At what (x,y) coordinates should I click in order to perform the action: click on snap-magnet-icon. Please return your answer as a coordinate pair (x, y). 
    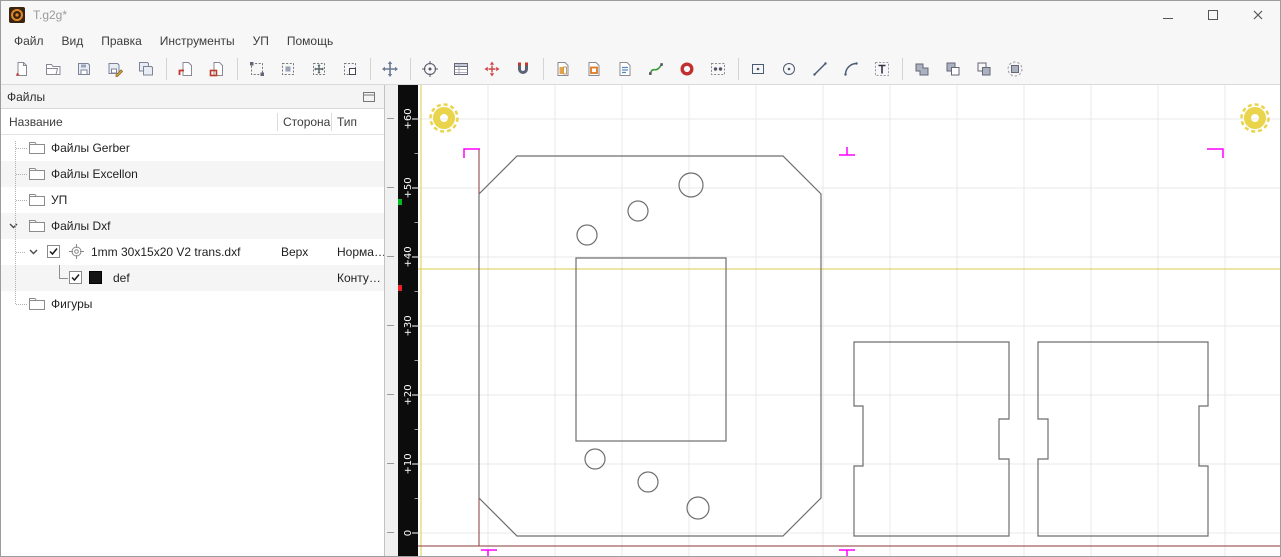
    Looking at the image, I should click on (523, 68).